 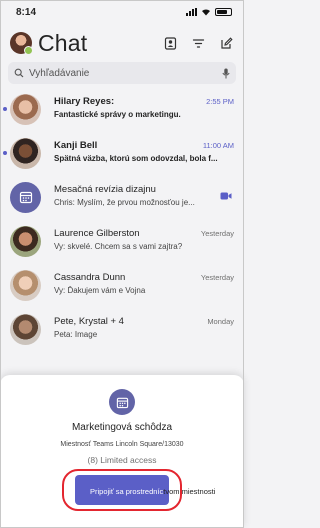 I want to click on chat-preview: Vy: Ďakujem vám e Vojna, so click(x=100, y=290).